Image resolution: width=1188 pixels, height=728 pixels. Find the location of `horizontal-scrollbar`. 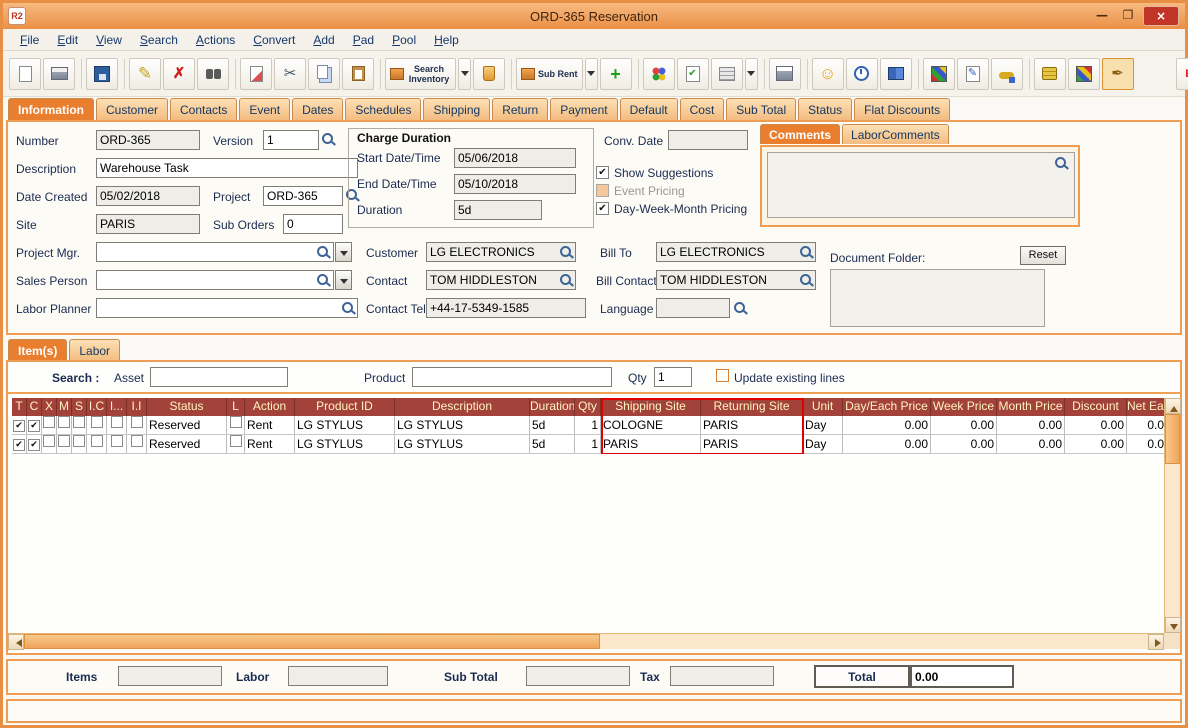

horizontal-scrollbar is located at coordinates (586, 641).